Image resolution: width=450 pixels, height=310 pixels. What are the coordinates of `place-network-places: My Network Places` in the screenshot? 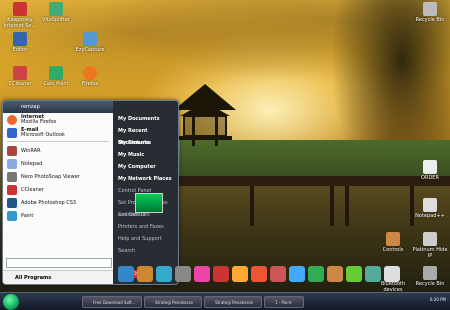 It's located at (145, 179).